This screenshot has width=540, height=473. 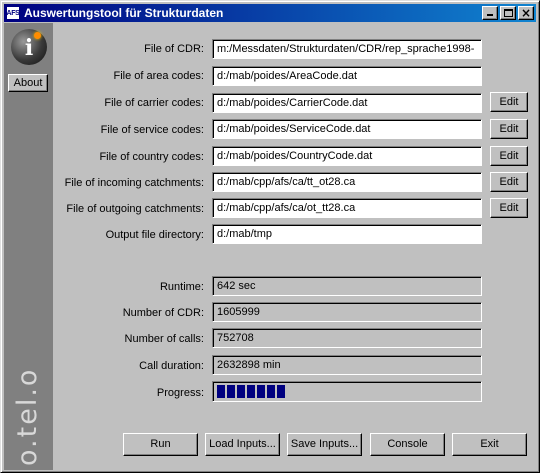 What do you see at coordinates (134, 183) in the screenshot?
I see `incoming-catchments-label: File of incoming catchments:` at bounding box center [134, 183].